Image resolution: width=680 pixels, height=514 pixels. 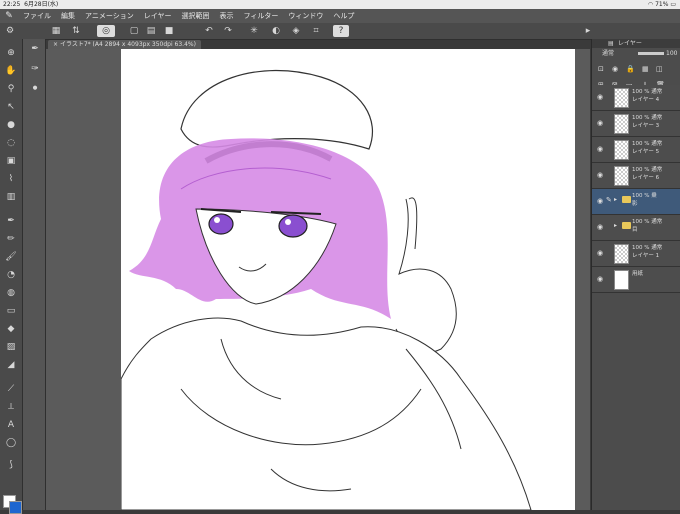 I want to click on layer-row: ◉ 100 % 通常 レイヤー 4, so click(x=636, y=98).